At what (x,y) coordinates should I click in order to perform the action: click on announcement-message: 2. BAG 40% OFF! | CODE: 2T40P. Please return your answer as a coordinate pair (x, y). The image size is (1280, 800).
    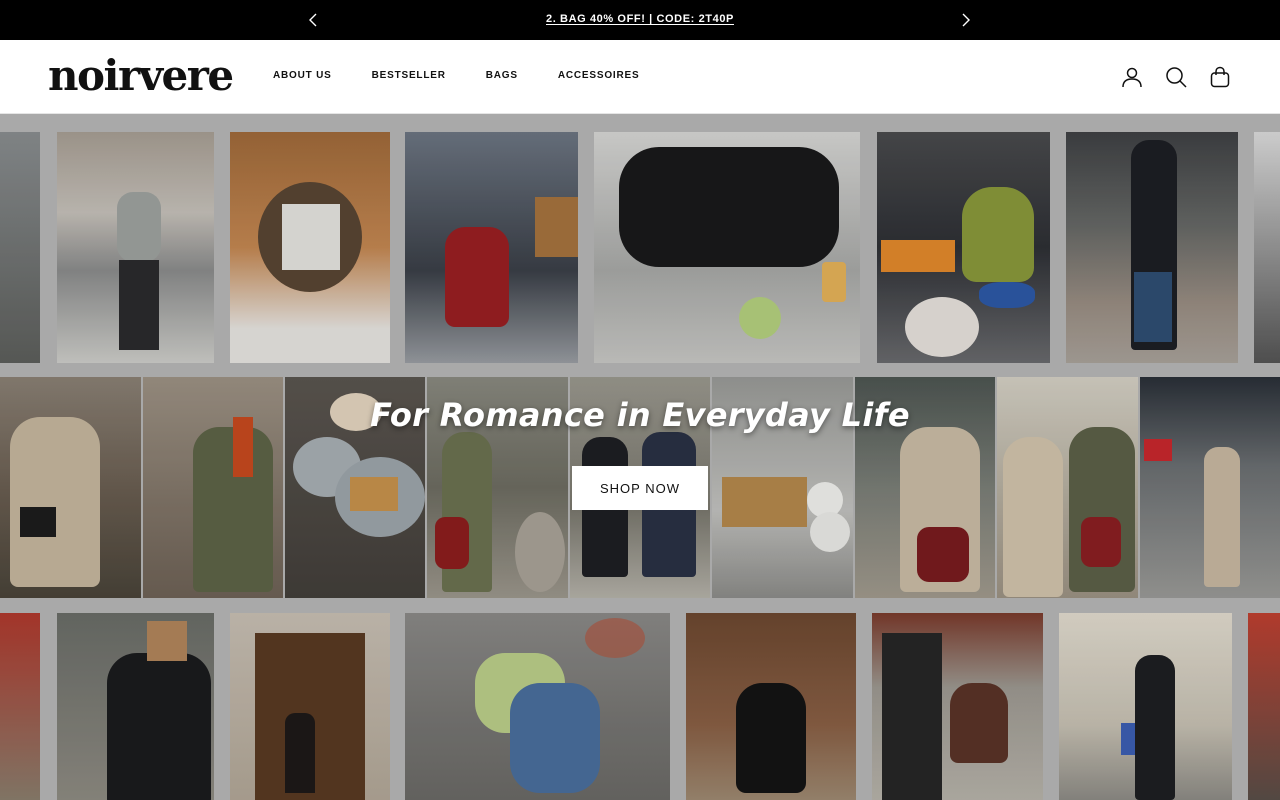
    Looking at the image, I should click on (640, 19).